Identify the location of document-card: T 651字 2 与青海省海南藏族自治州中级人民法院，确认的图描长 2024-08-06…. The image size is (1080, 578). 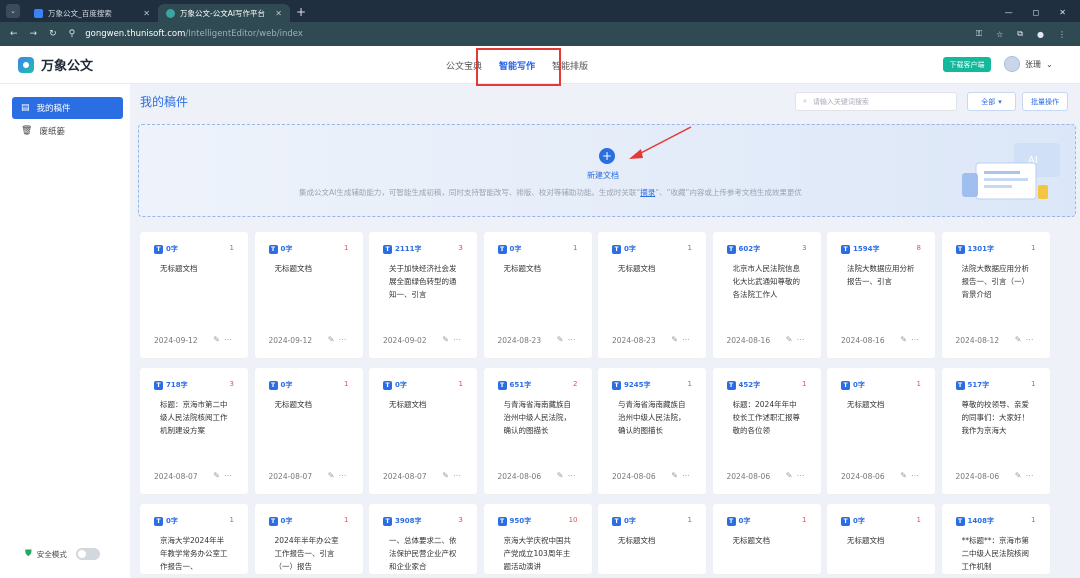
(537, 431).